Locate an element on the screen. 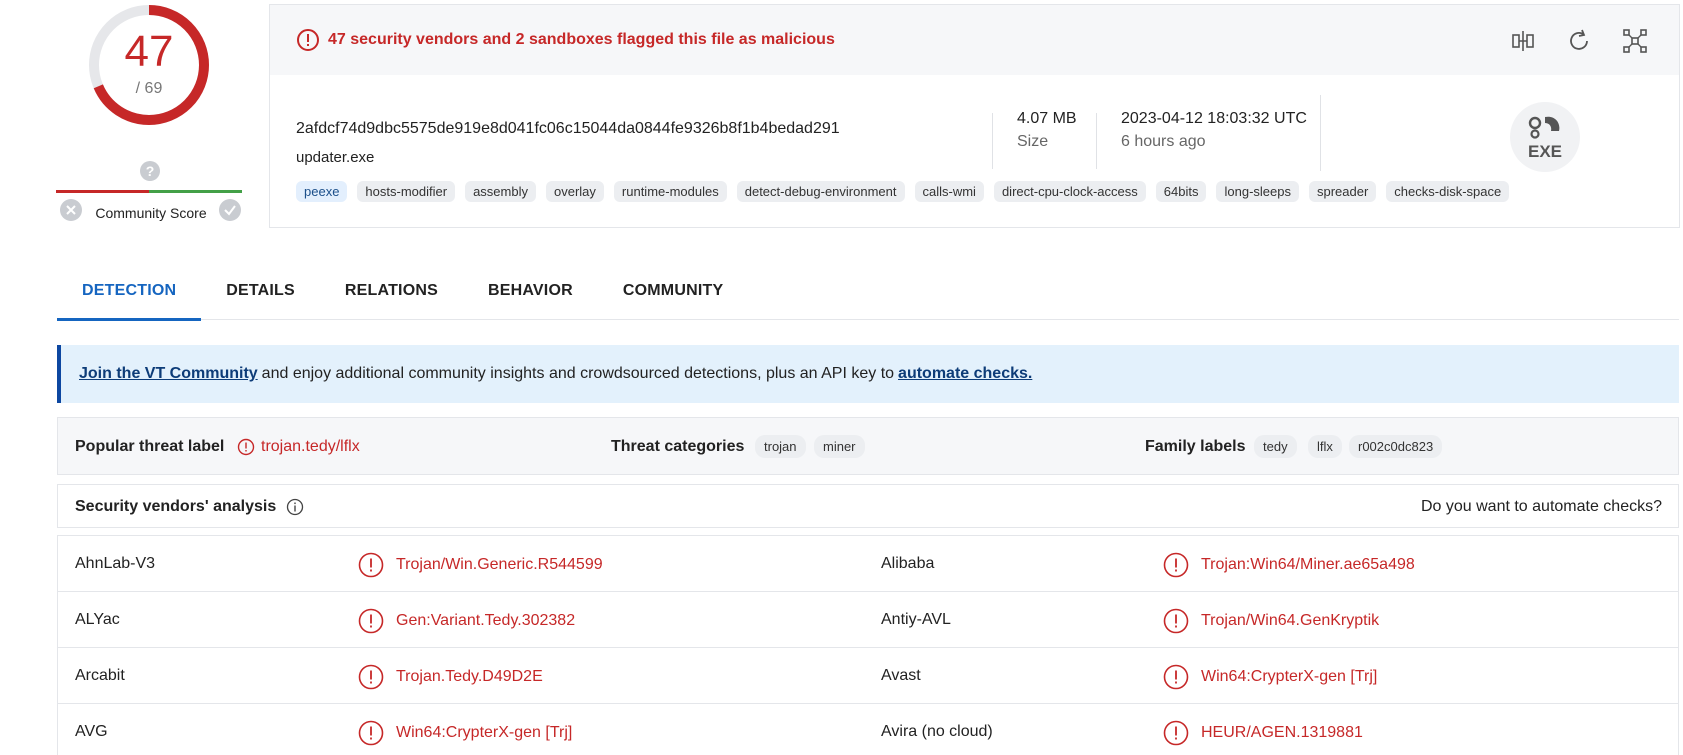  info-icon is located at coordinates (295, 507).